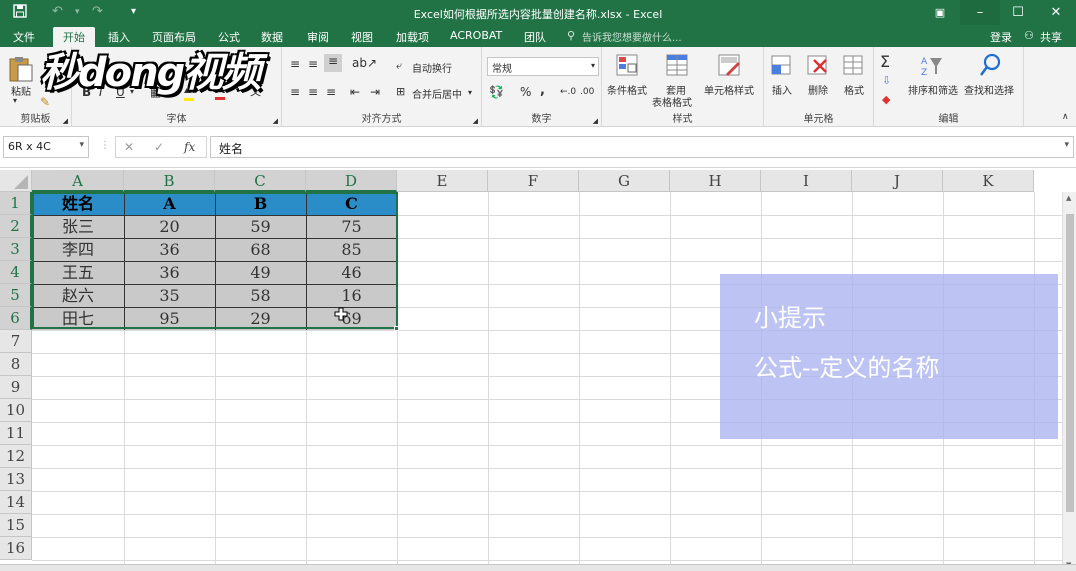 Image resolution: width=1076 pixels, height=571 pixels. I want to click on vertical-scroll-thumb, so click(1070, 363).